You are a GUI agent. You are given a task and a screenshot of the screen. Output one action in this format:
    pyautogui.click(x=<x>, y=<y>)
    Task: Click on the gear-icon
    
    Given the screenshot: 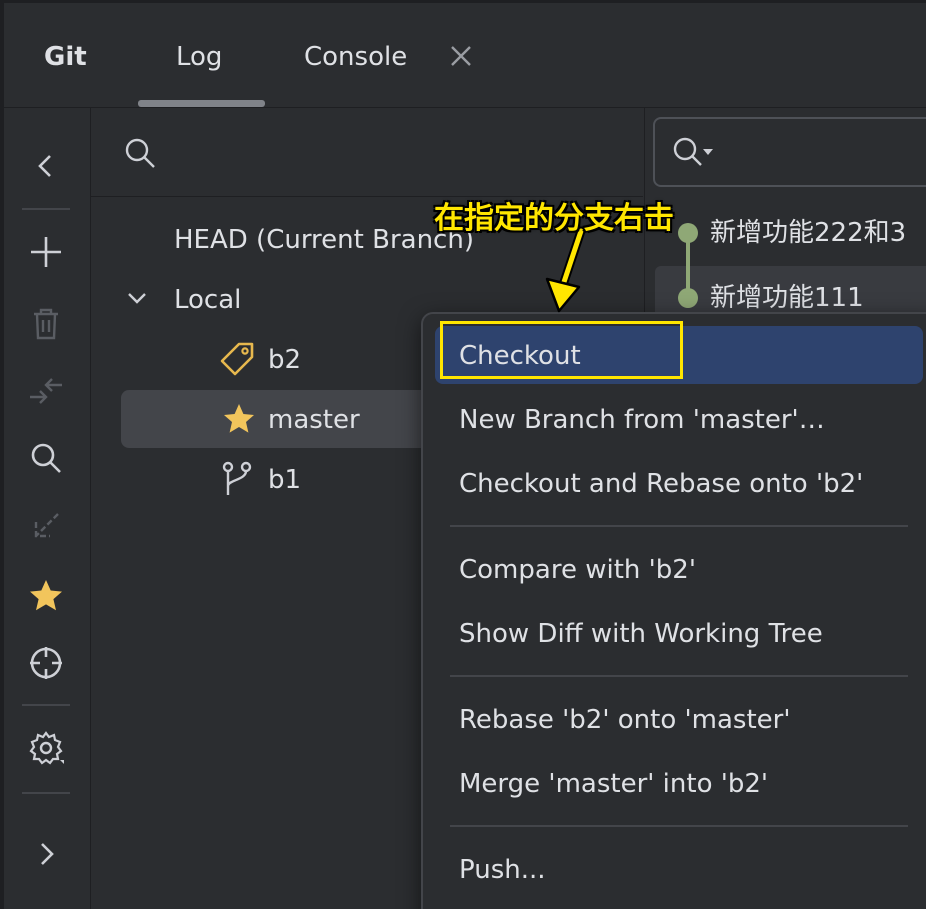 What is the action you would take?
    pyautogui.click(x=46, y=748)
    